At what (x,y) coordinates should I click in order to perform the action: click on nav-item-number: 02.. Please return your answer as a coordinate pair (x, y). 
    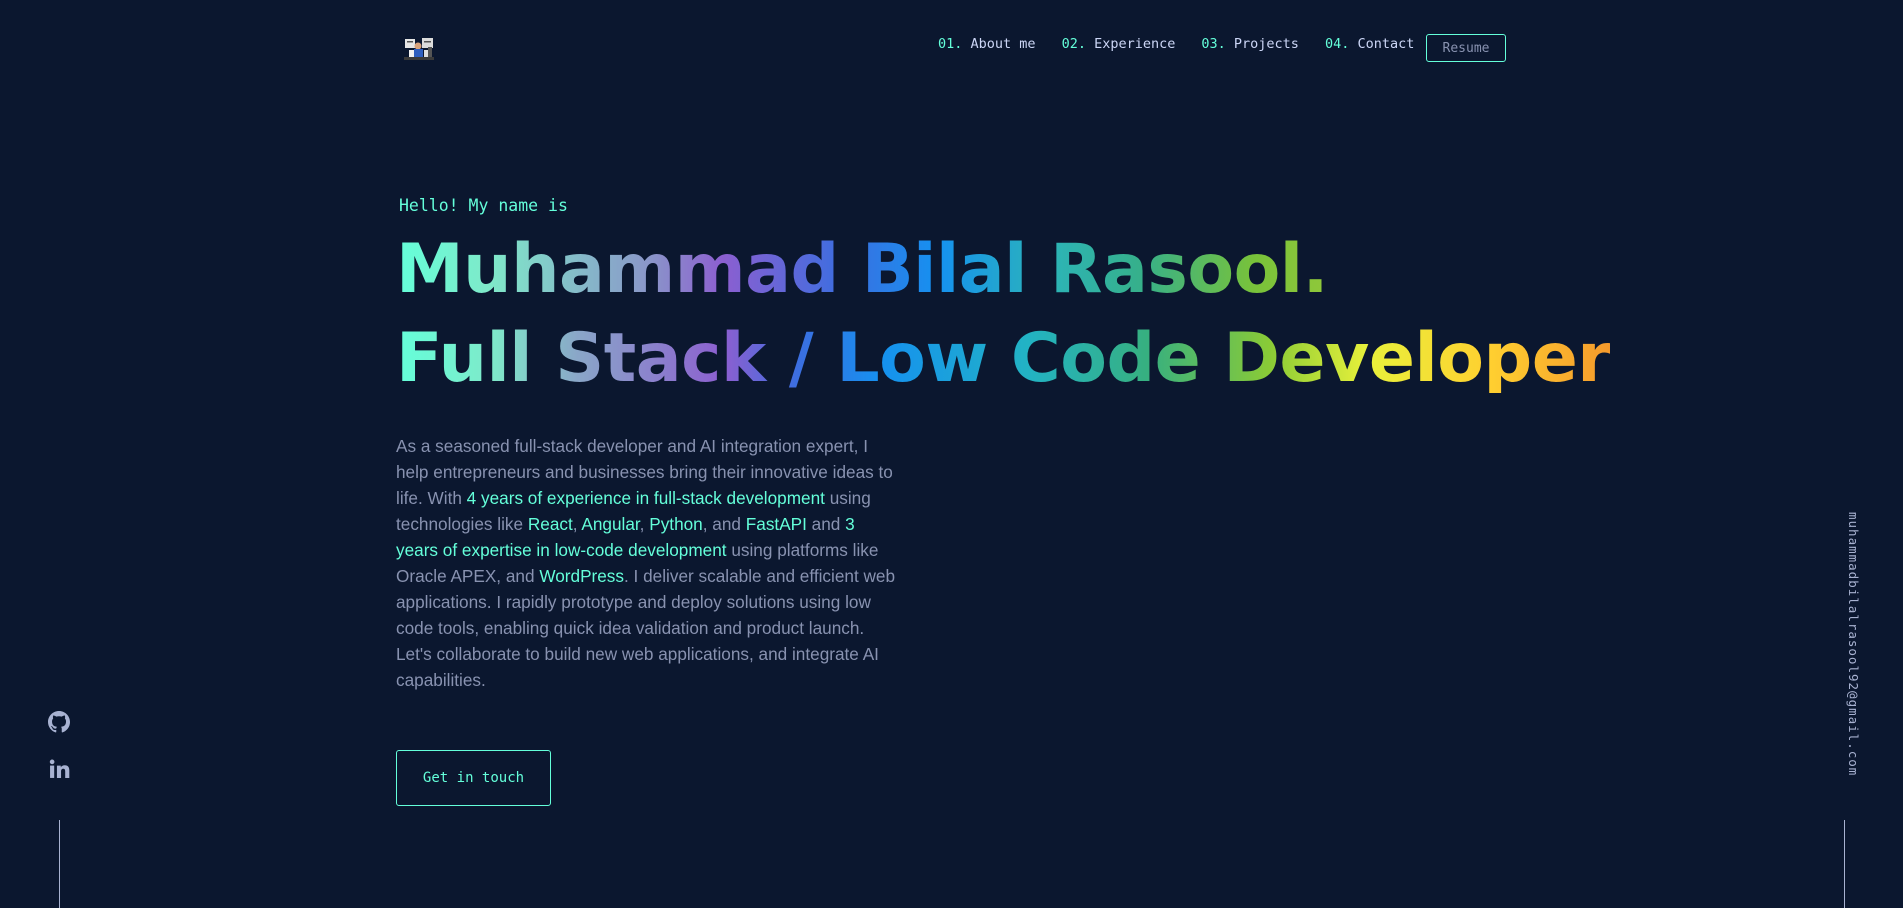
    Looking at the image, I should click on (1073, 44).